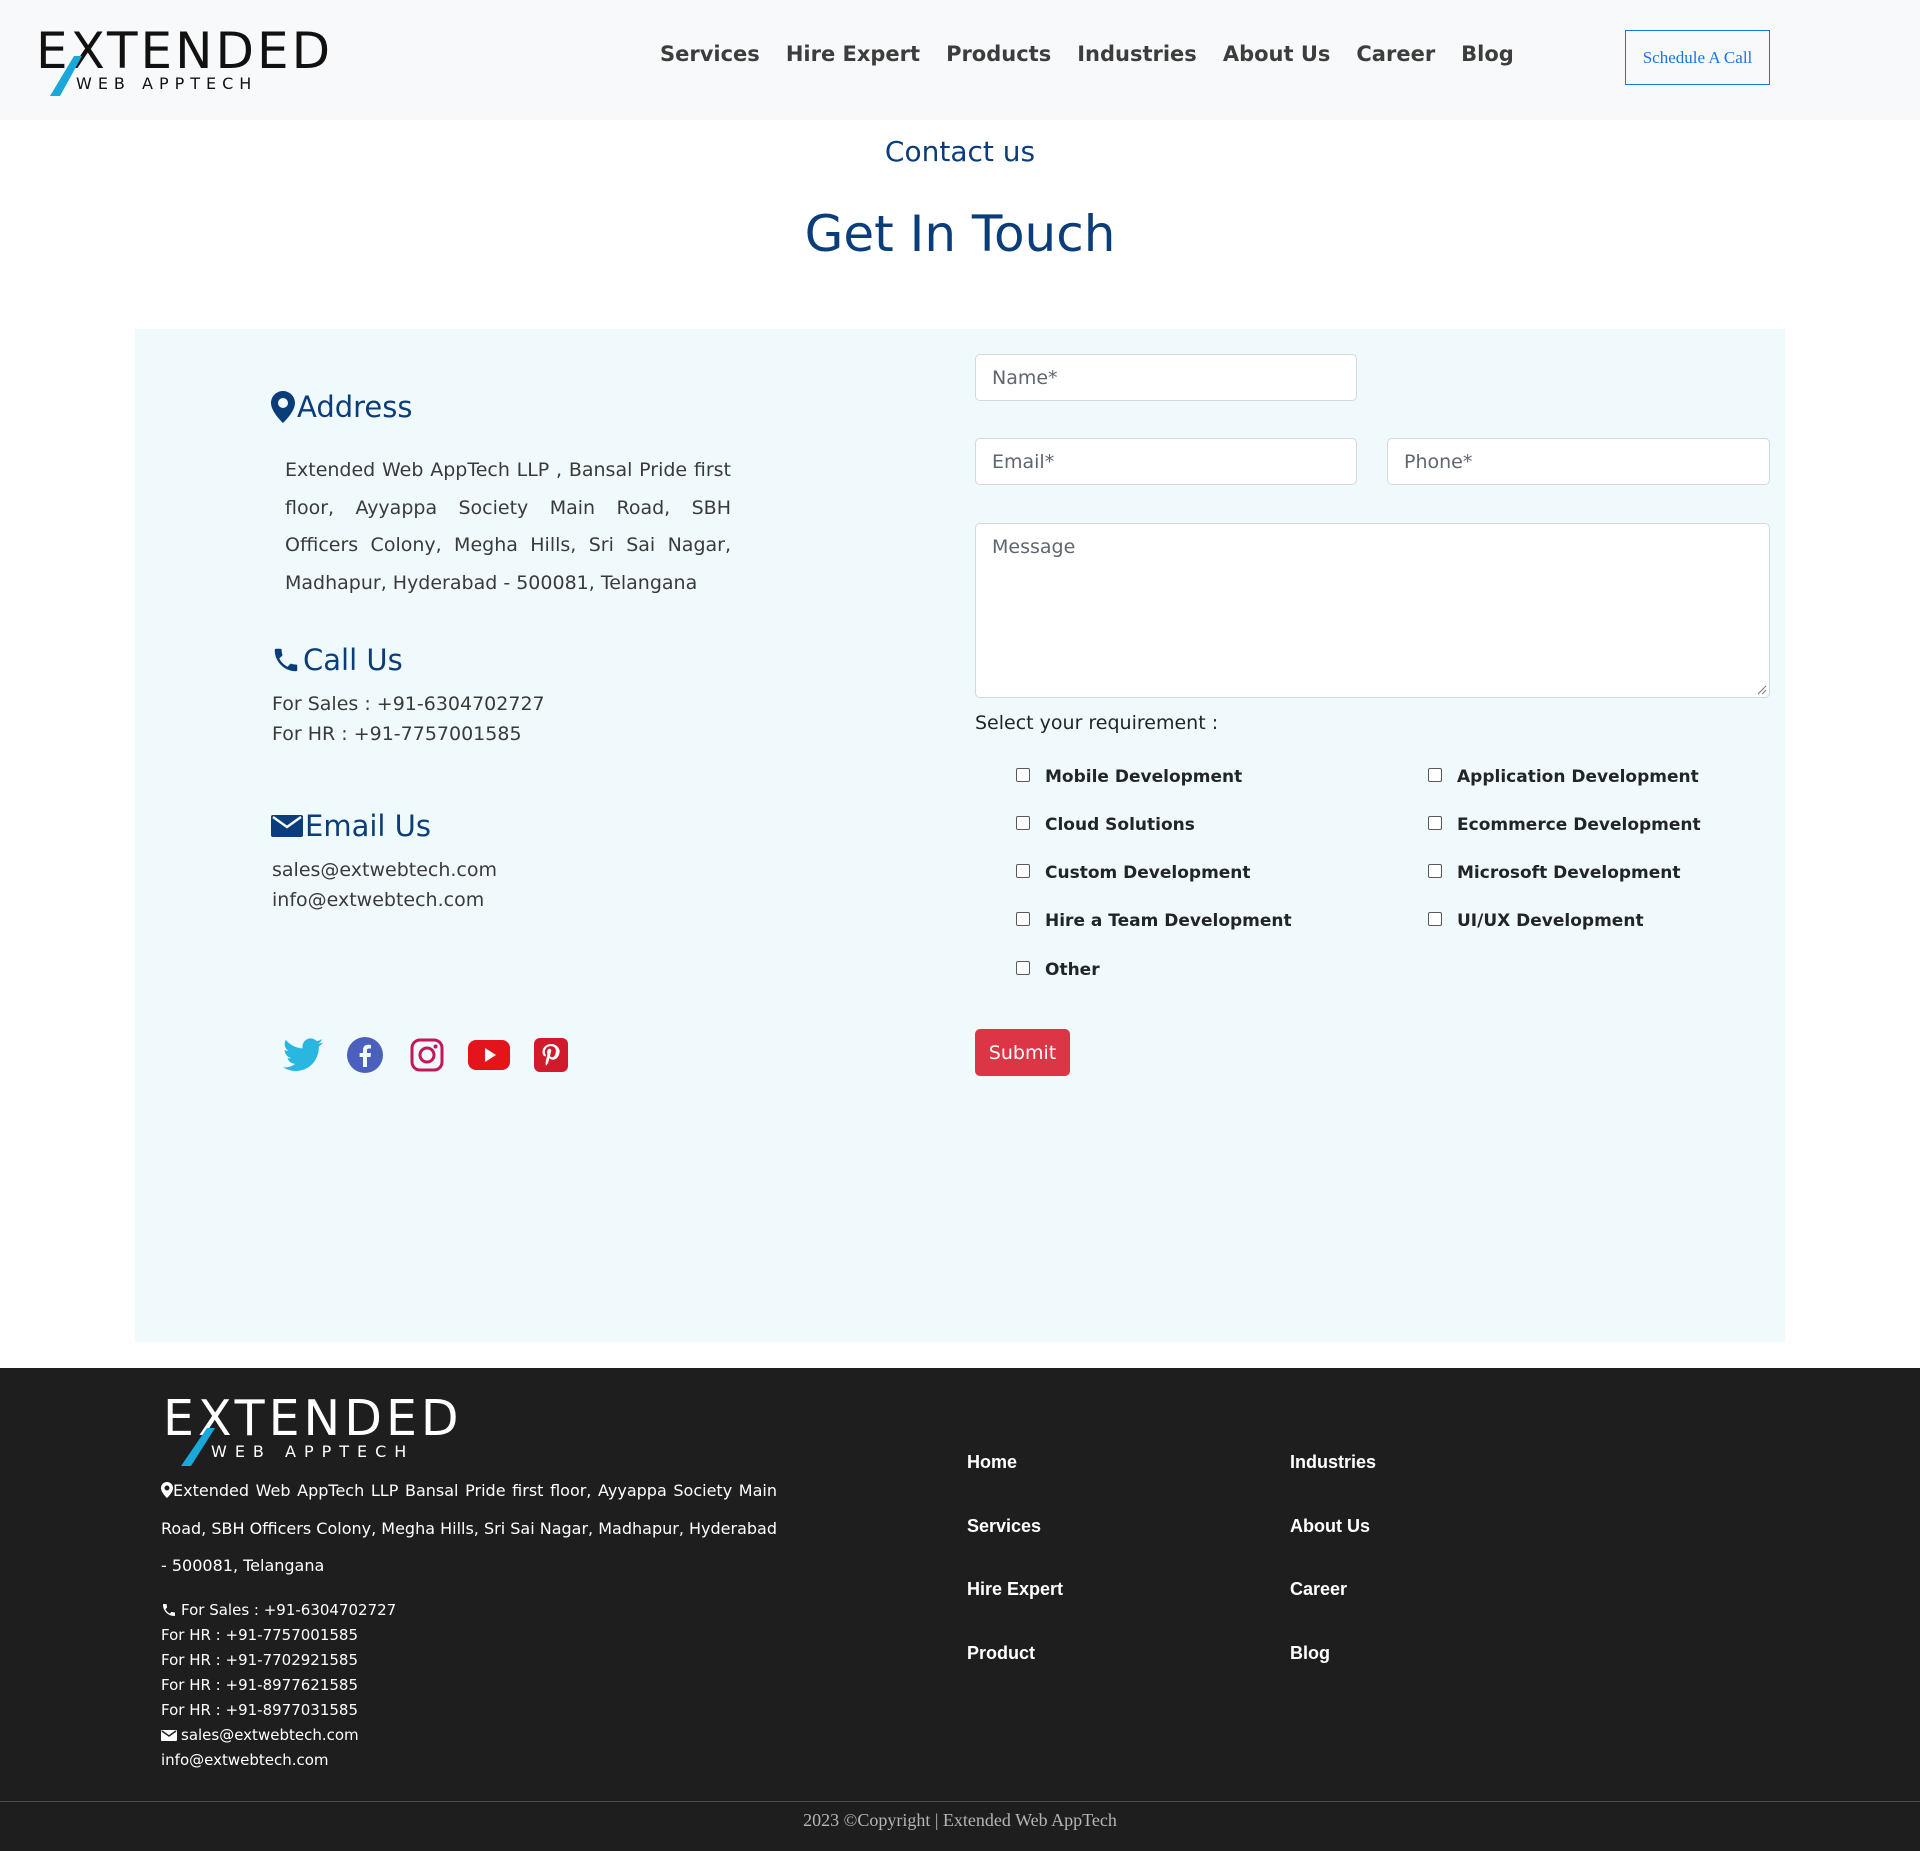 The image size is (1920, 1851). What do you see at coordinates (992, 1462) in the screenshot?
I see `footer-link-home: Home` at bounding box center [992, 1462].